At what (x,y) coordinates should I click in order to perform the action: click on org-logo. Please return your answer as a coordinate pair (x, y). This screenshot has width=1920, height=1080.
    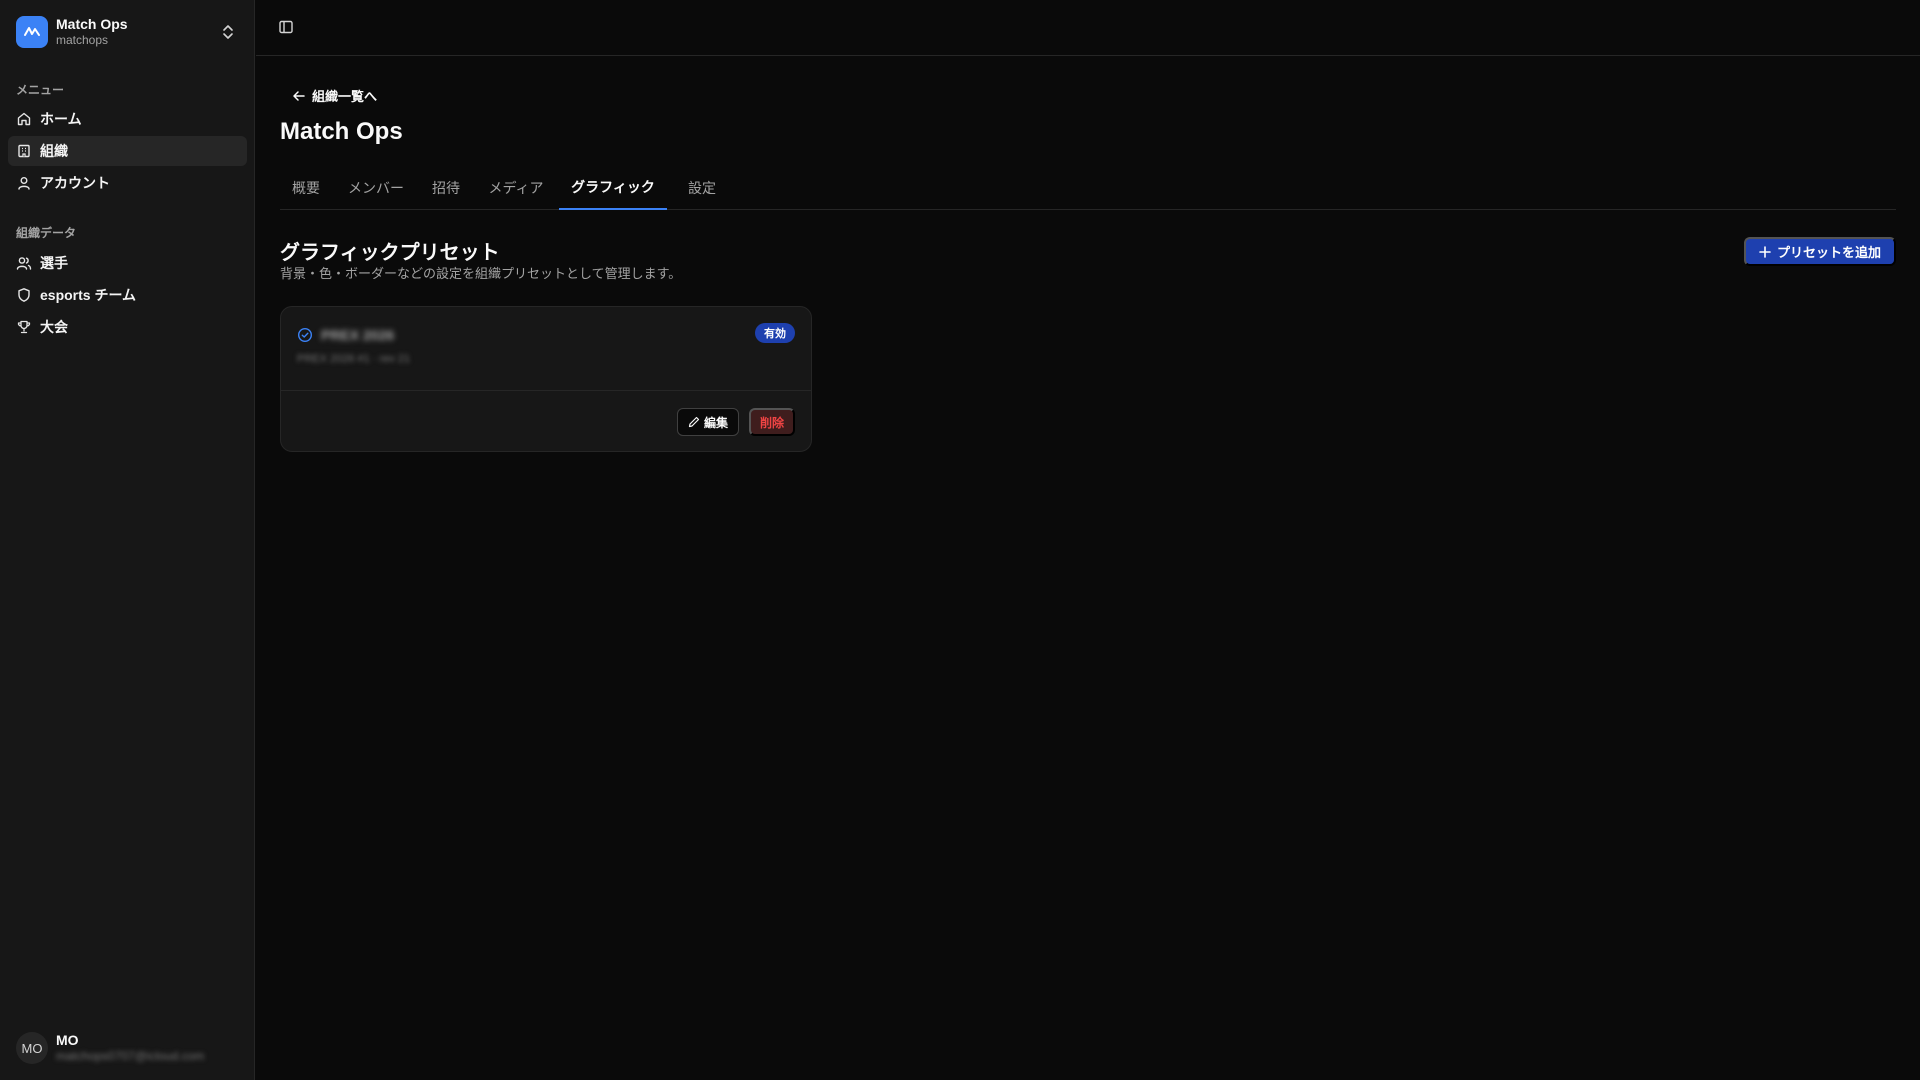
    Looking at the image, I should click on (32, 32).